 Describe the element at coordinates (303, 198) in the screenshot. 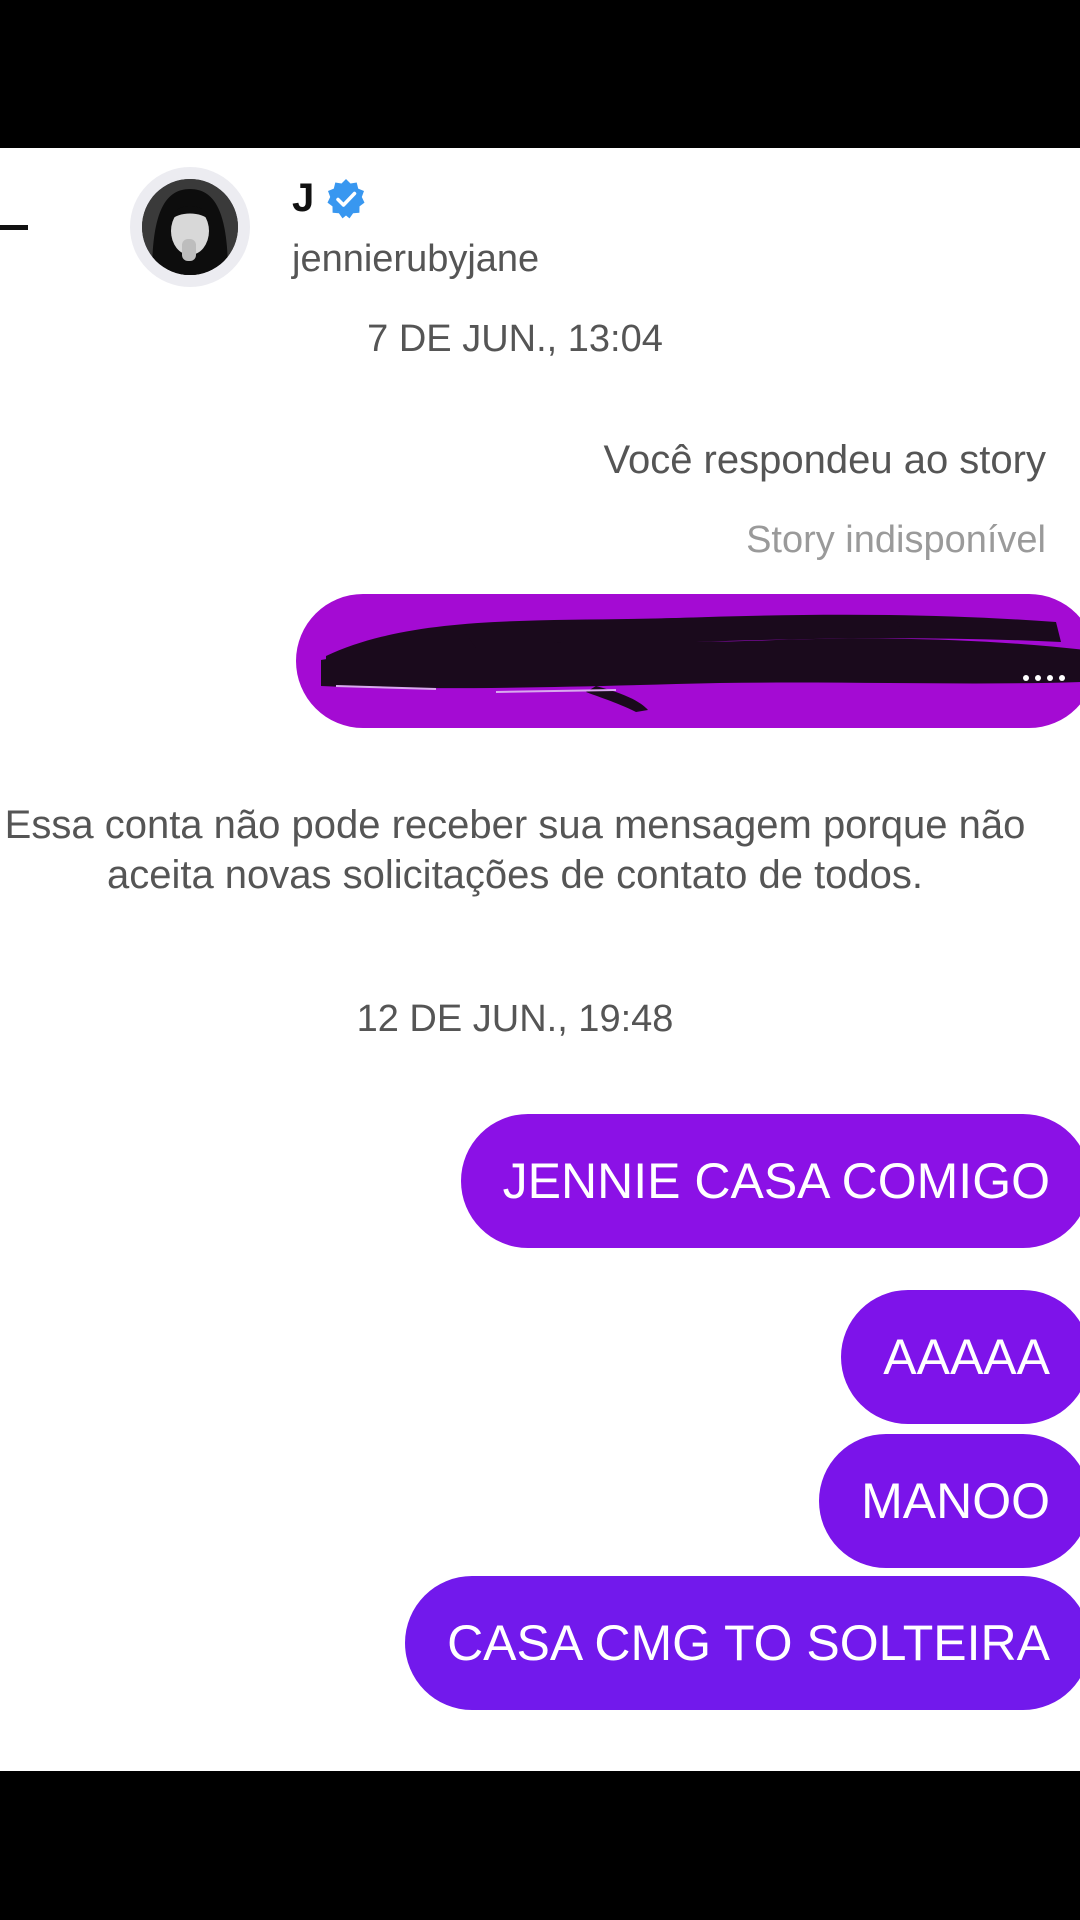

I see `contact-display-name: J` at that location.